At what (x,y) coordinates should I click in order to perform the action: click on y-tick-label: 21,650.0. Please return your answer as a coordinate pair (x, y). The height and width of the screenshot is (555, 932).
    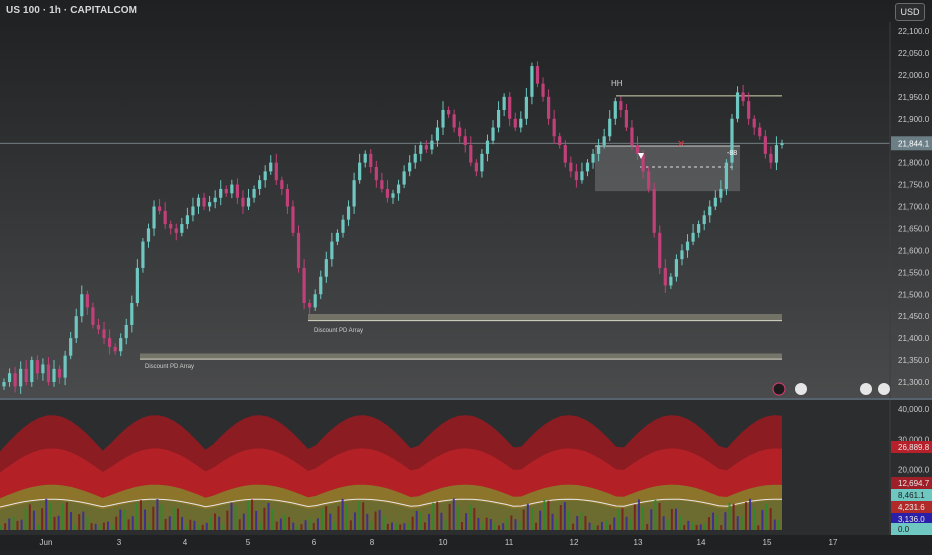
    Looking at the image, I should click on (914, 228).